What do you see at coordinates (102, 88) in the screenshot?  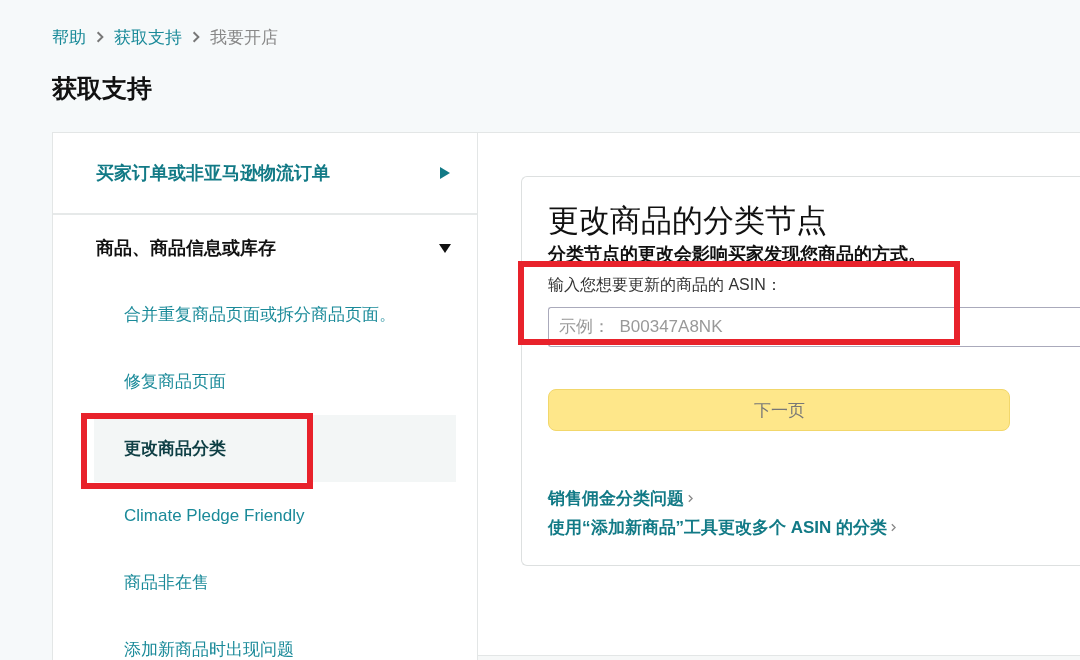 I see `page-title: 获取支持` at bounding box center [102, 88].